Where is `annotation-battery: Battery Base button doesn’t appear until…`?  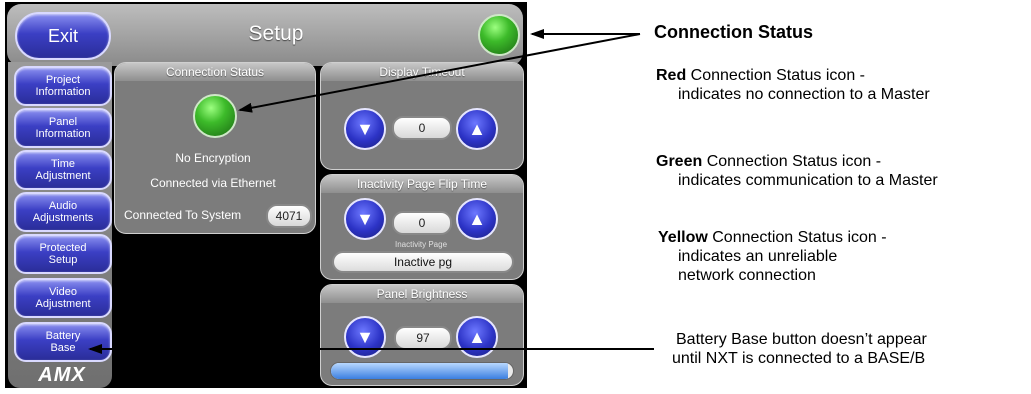 annotation-battery: Battery Base button doesn’t appear until… is located at coordinates (799, 349).